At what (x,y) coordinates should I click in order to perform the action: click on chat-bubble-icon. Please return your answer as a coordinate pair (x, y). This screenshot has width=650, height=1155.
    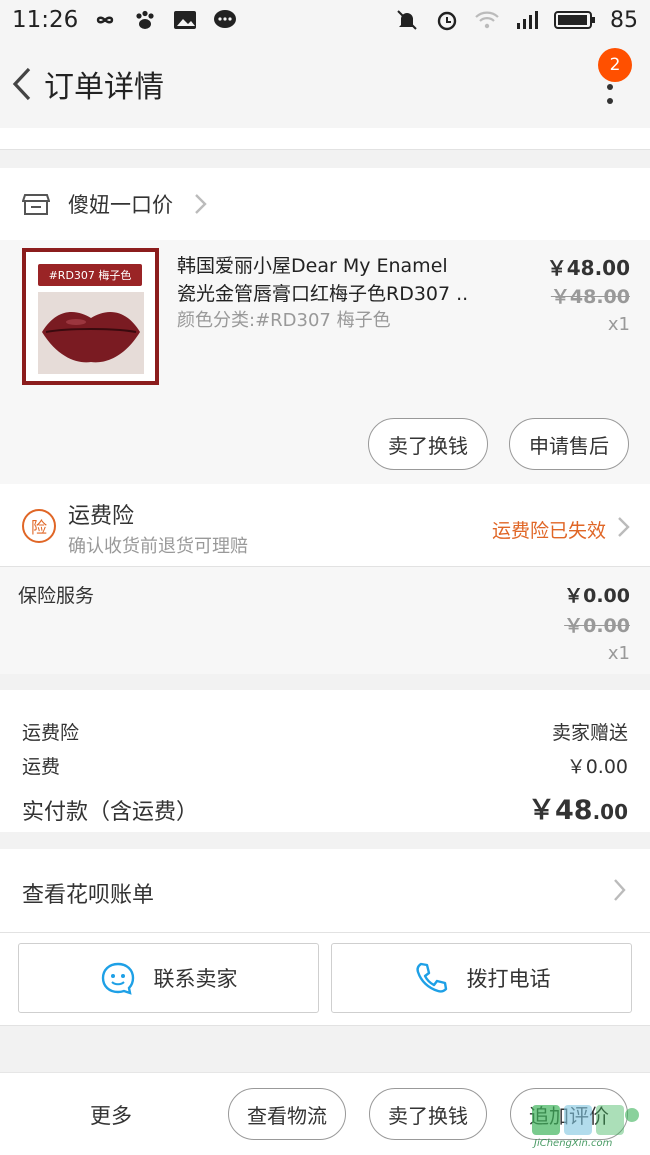
    Looking at the image, I should click on (117, 978).